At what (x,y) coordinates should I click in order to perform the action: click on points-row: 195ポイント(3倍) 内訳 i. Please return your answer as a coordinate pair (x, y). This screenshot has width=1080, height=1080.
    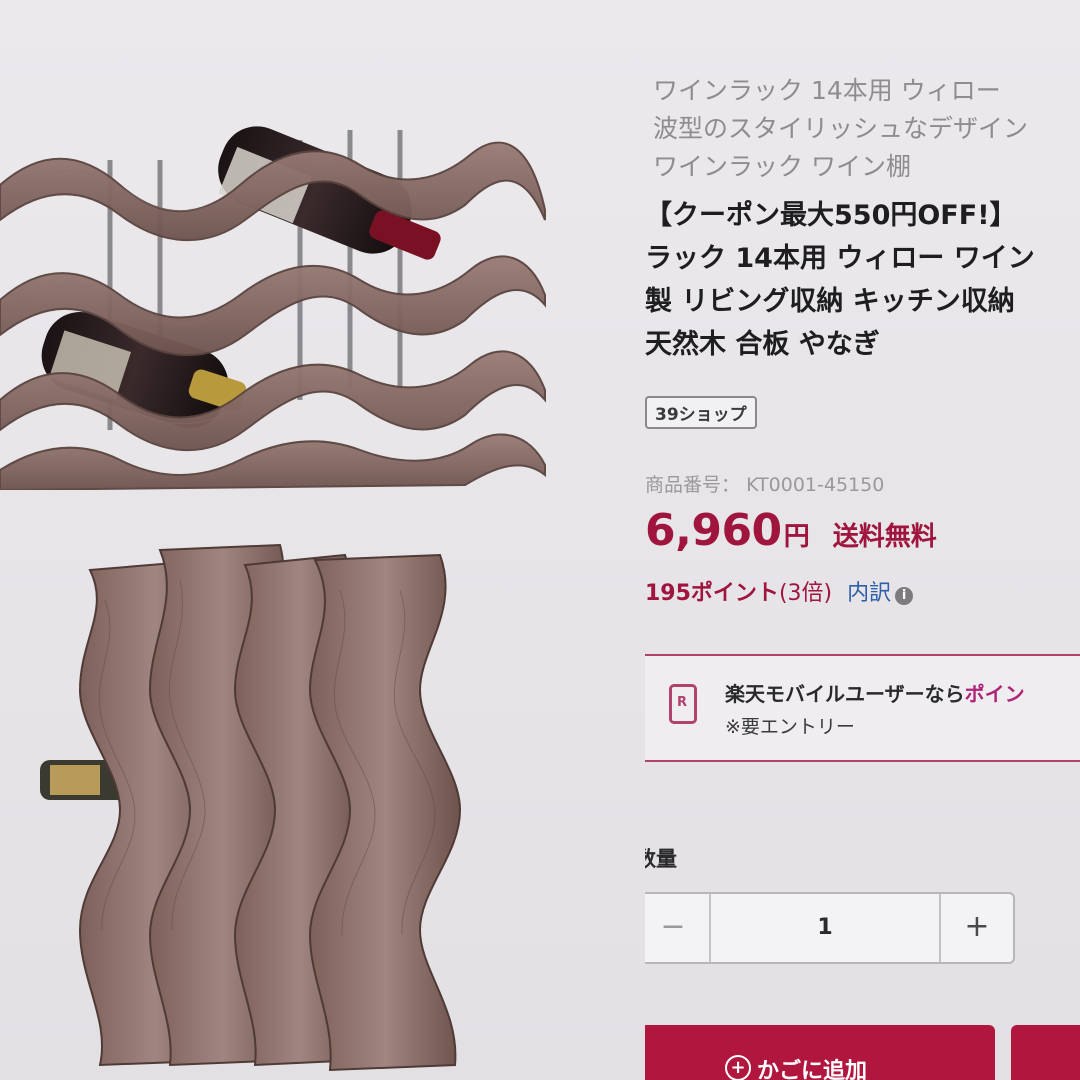
    Looking at the image, I should click on (779, 591).